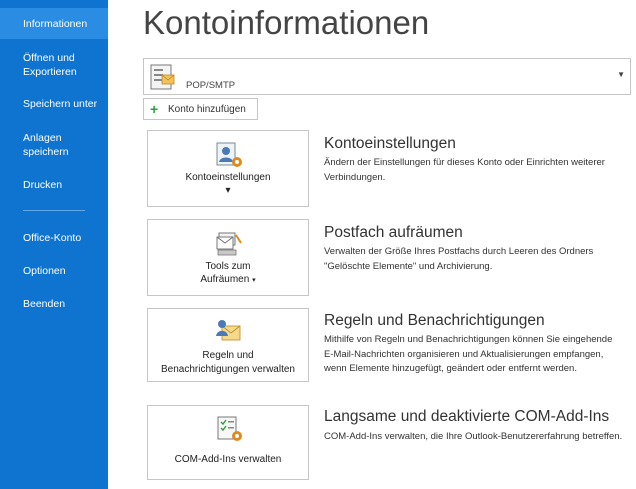 This screenshot has height=489, width=636. What do you see at coordinates (228, 168) in the screenshot?
I see `account-settings-button: Kontoeinstellungen ▾` at bounding box center [228, 168].